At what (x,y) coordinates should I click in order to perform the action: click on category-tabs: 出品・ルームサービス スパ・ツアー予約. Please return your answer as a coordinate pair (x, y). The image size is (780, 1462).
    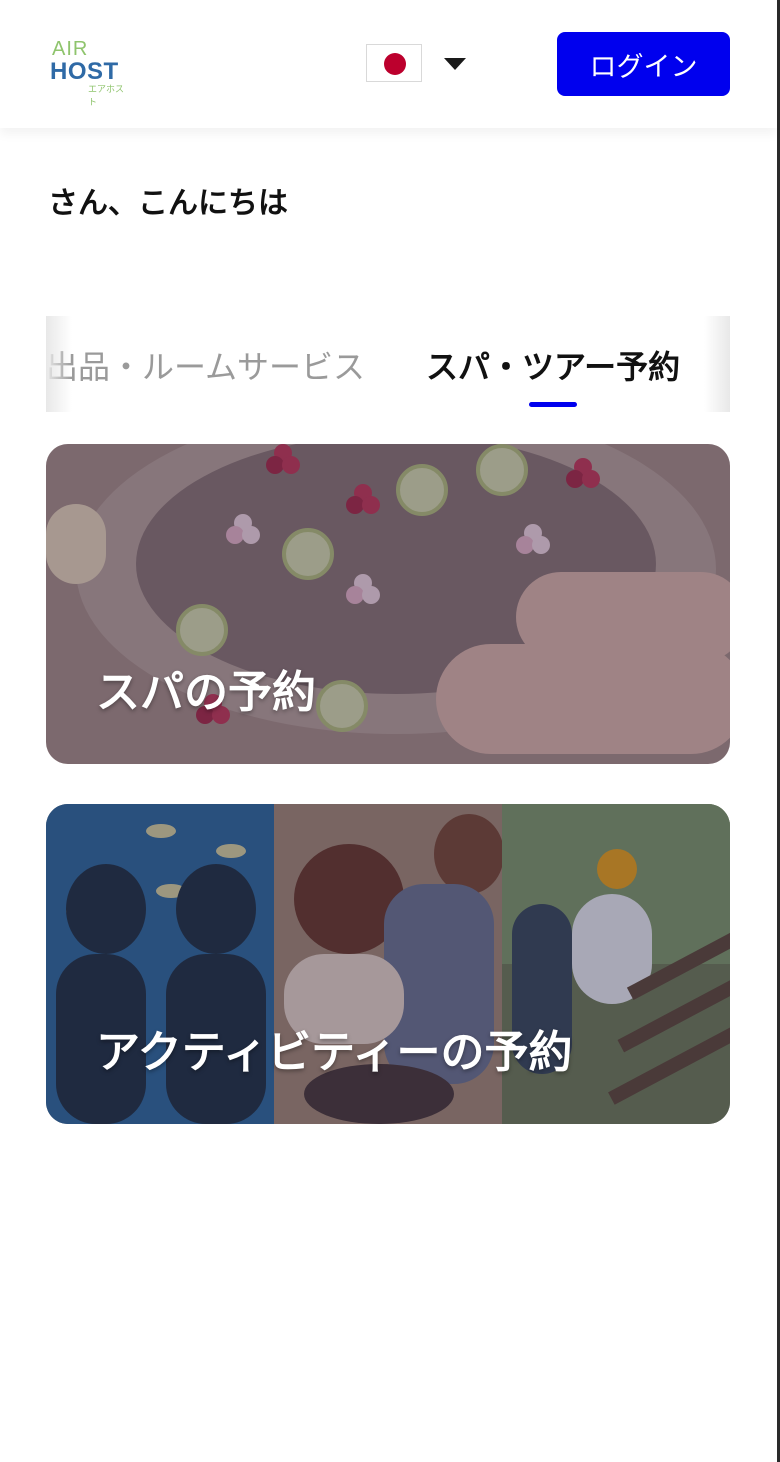
    Looking at the image, I should click on (388, 364).